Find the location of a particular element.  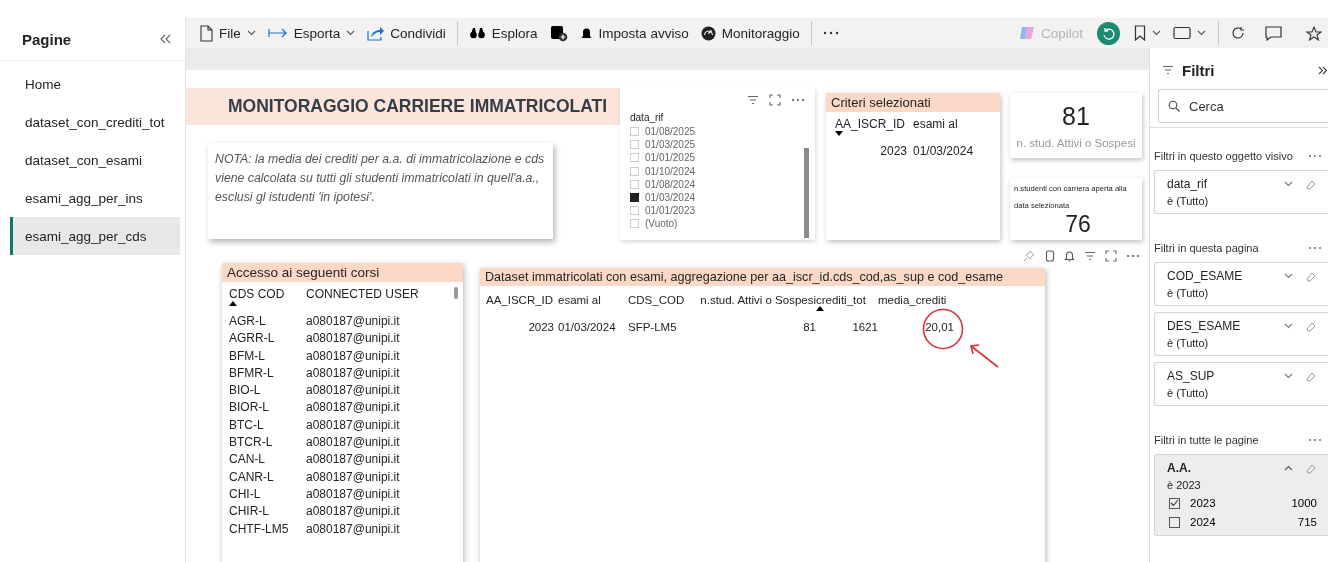

search-field: Cerca is located at coordinates (1243, 106).